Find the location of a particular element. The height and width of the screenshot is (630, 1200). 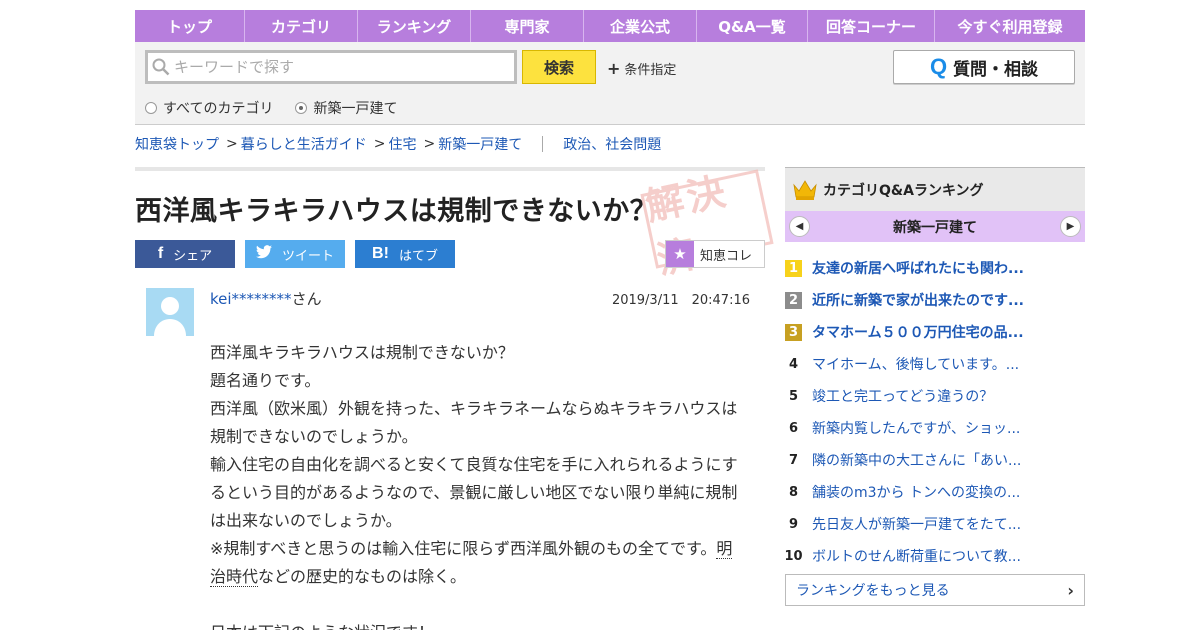

ranking-header: カテゴリQ&Aランキング is located at coordinates (935, 189).